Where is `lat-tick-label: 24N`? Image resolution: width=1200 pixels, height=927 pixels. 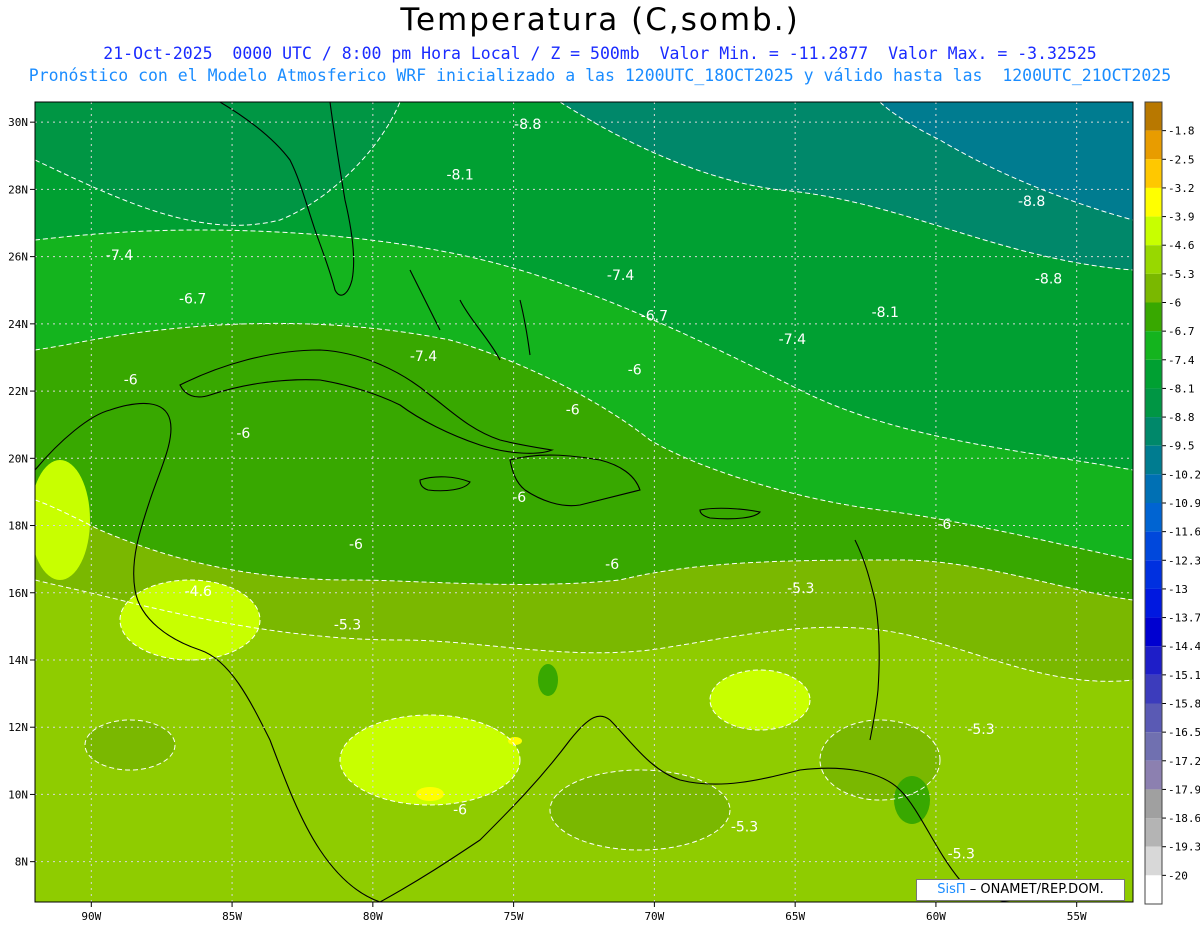 lat-tick-label: 24N is located at coordinates (18, 324).